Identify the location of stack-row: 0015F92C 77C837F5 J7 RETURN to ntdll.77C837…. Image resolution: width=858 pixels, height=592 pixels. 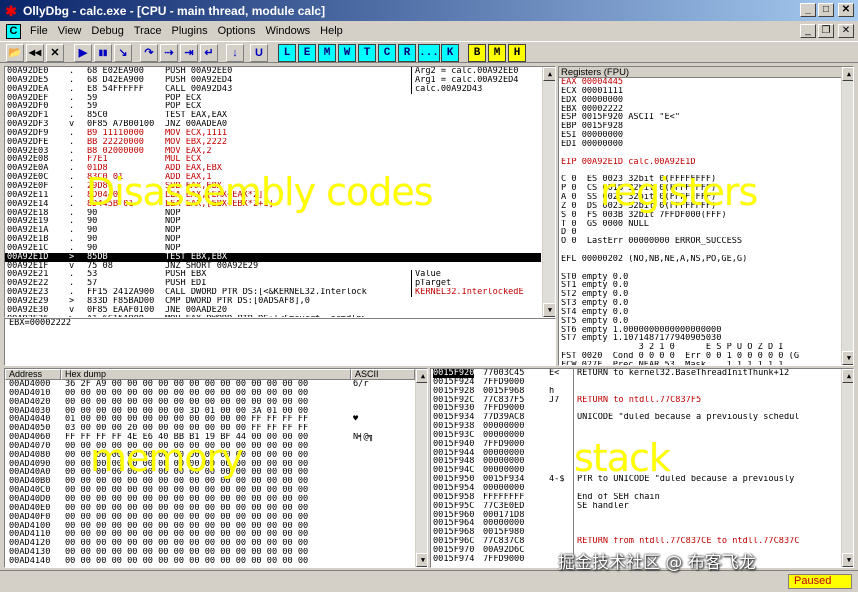
(636, 400).